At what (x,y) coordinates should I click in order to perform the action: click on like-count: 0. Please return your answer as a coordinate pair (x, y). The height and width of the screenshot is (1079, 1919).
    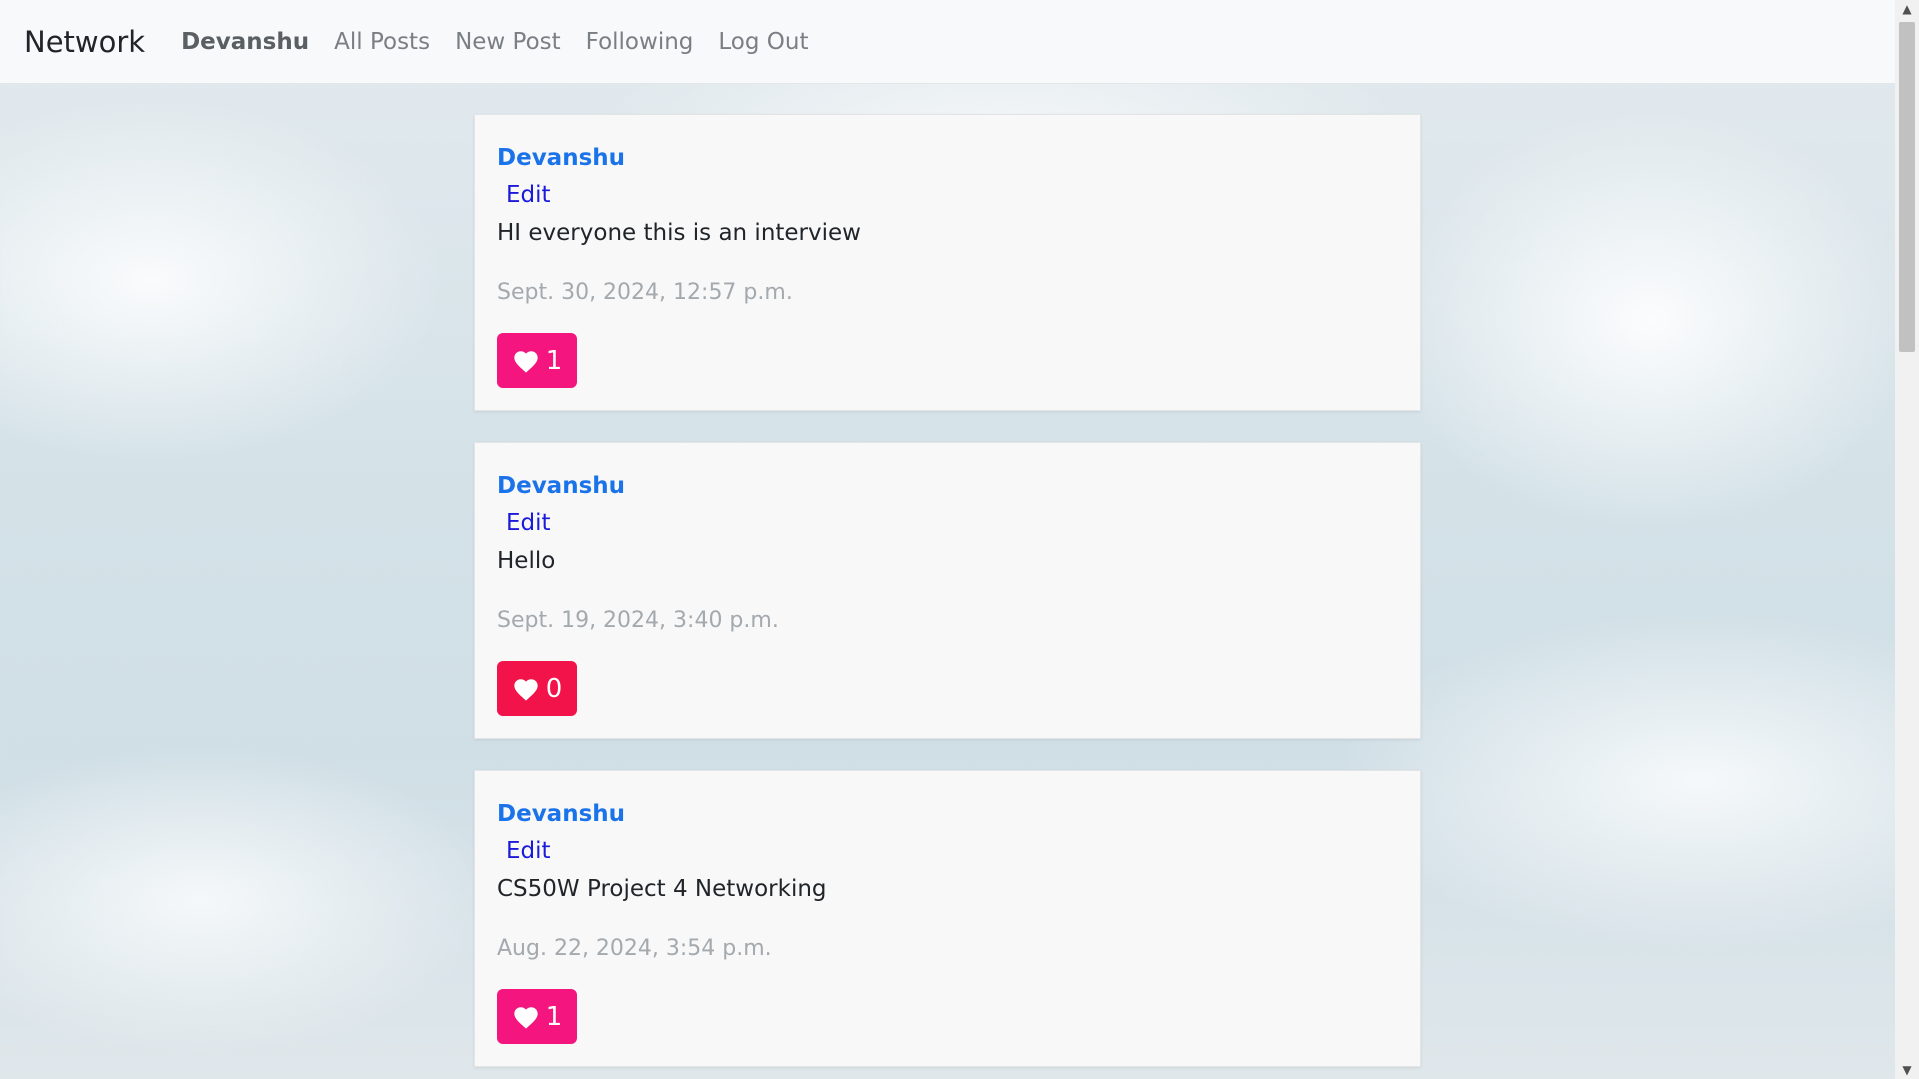
    Looking at the image, I should click on (554, 688).